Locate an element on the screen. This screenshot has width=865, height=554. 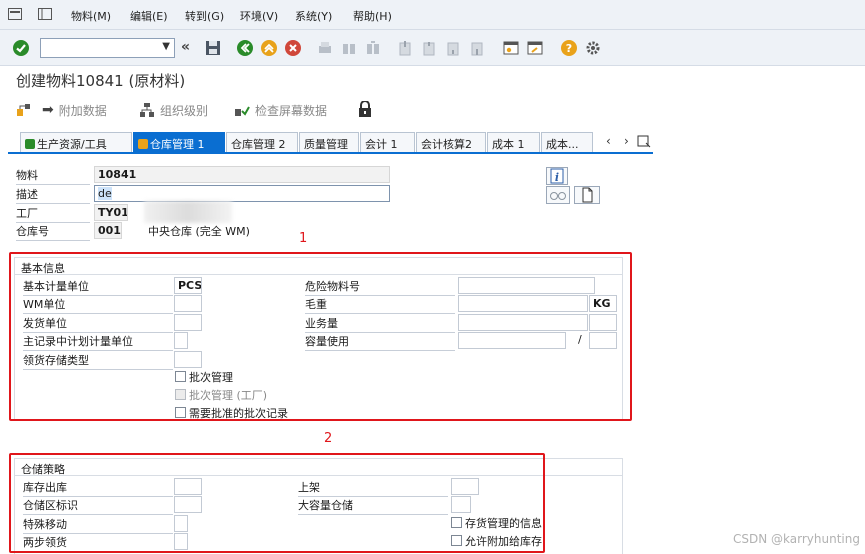
shortcut-icon is located at coordinates (535, 48).